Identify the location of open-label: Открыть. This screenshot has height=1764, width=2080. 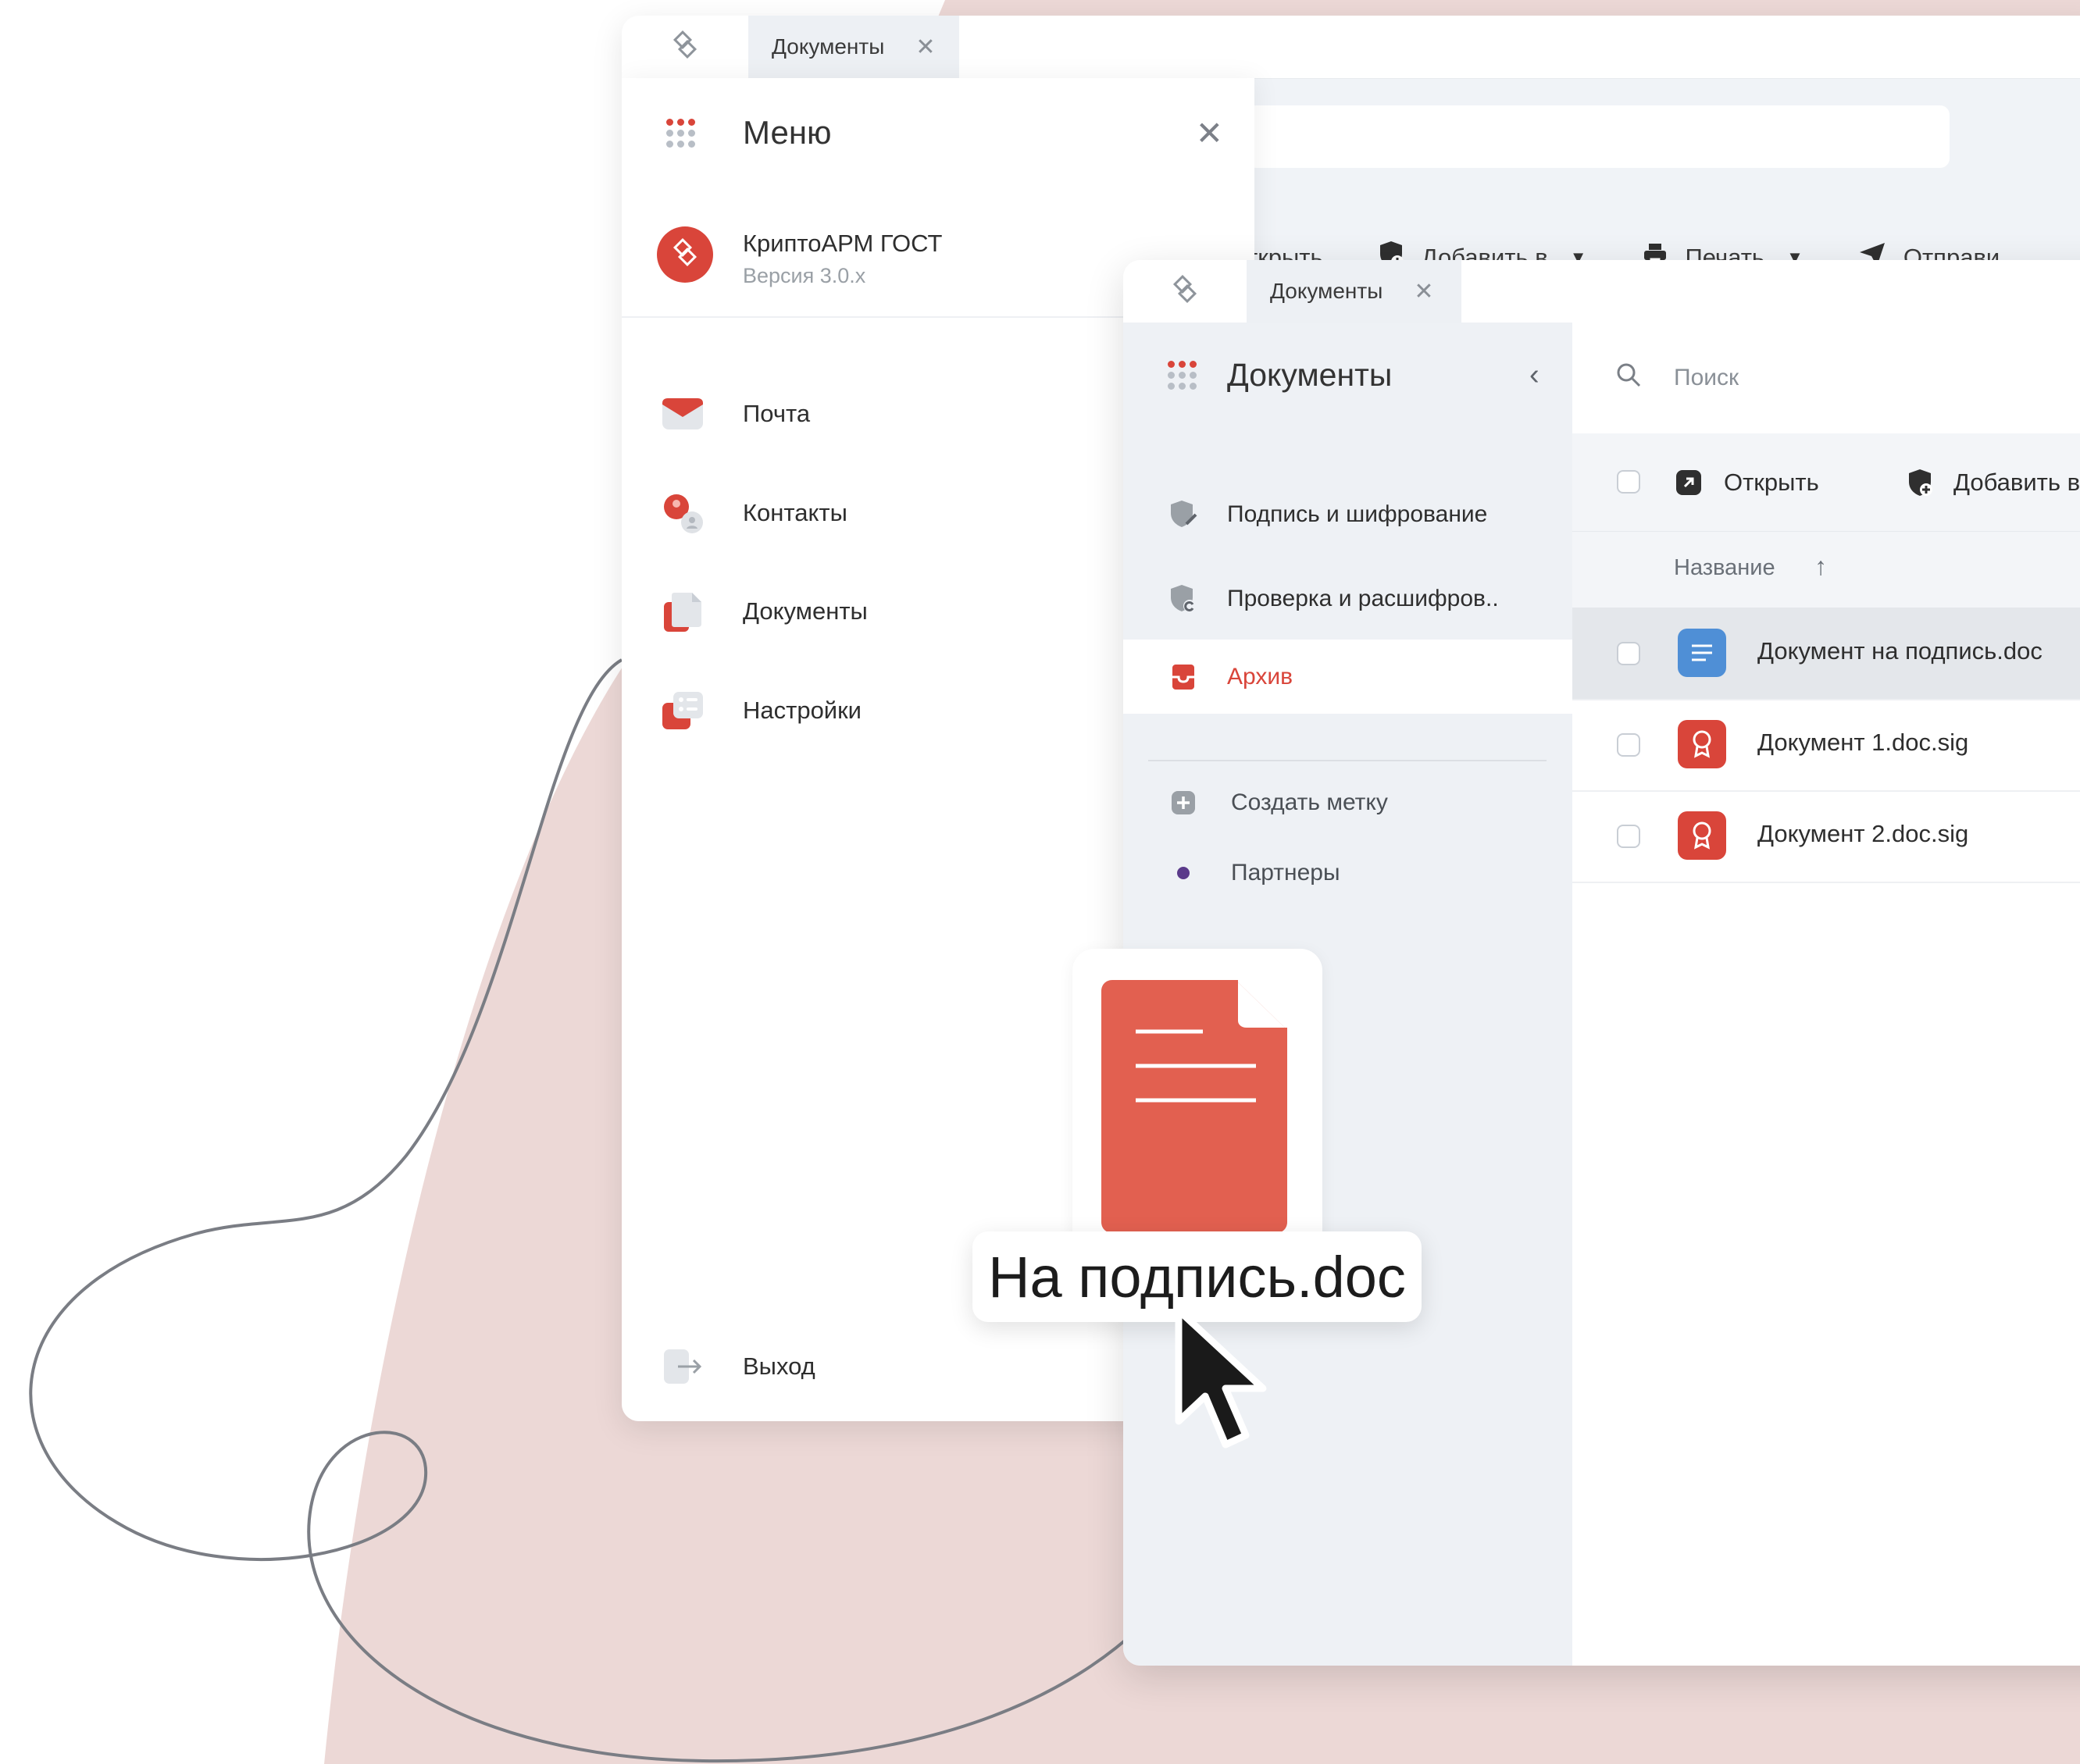
(1772, 482).